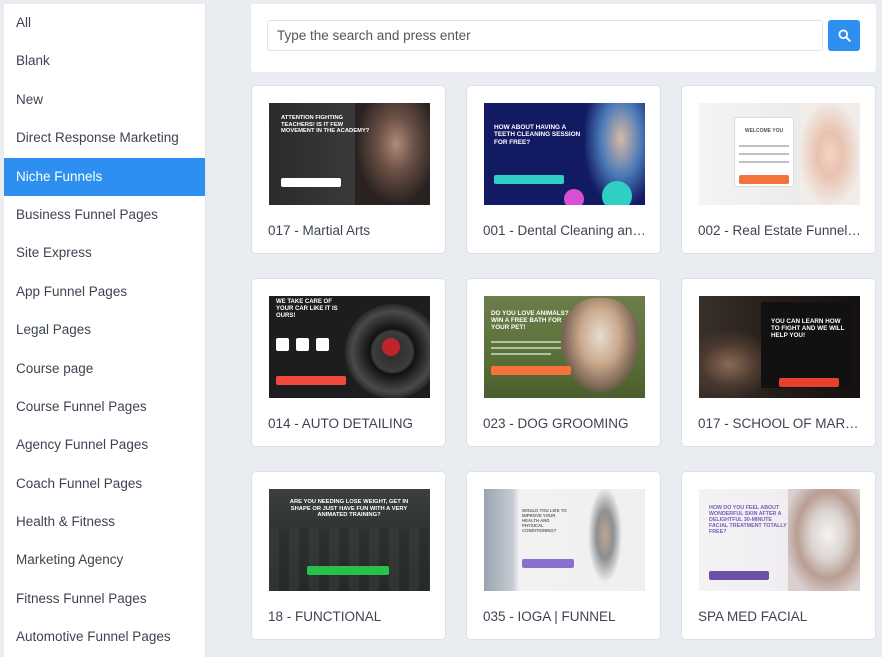  Describe the element at coordinates (104, 253) in the screenshot. I see `sidebar-item-site-express: Site Express` at that location.